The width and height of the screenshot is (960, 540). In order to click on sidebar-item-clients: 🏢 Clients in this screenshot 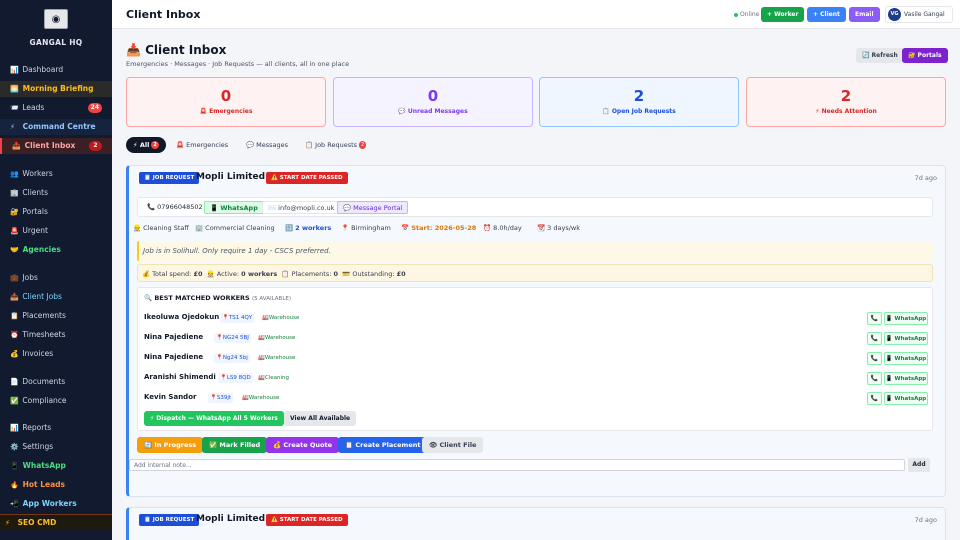, I will do `click(56, 193)`.